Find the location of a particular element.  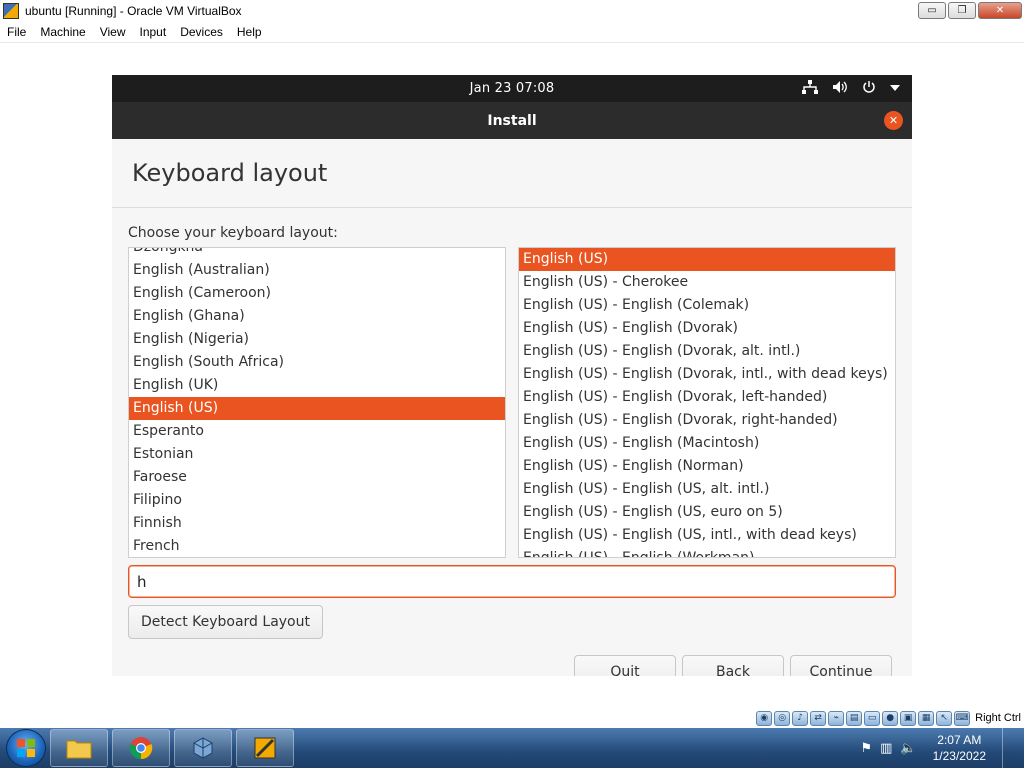

variant-item: English (US) - English (Dvorak) is located at coordinates (707, 328).